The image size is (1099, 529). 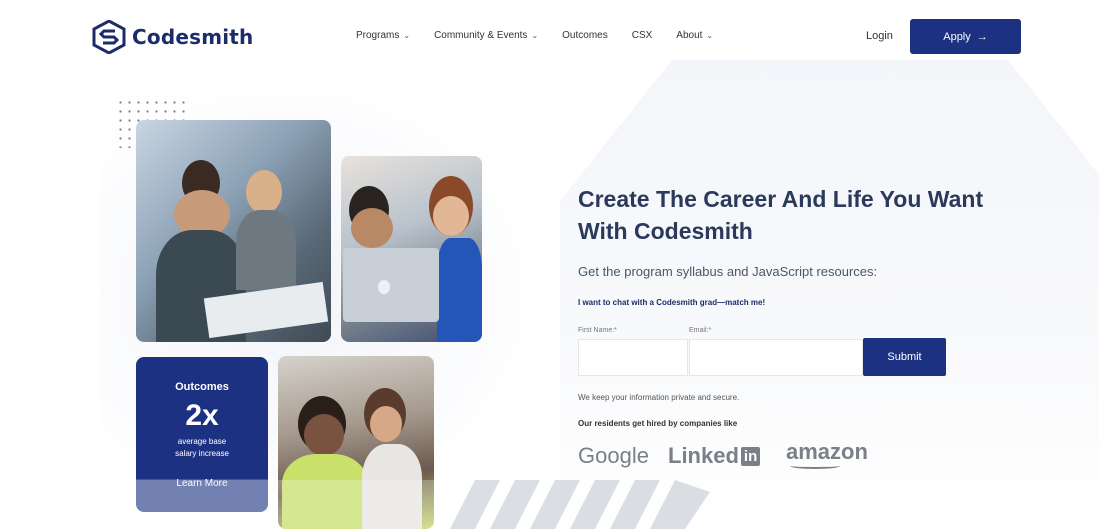 I want to click on amazon-smile-icon, so click(x=815, y=466).